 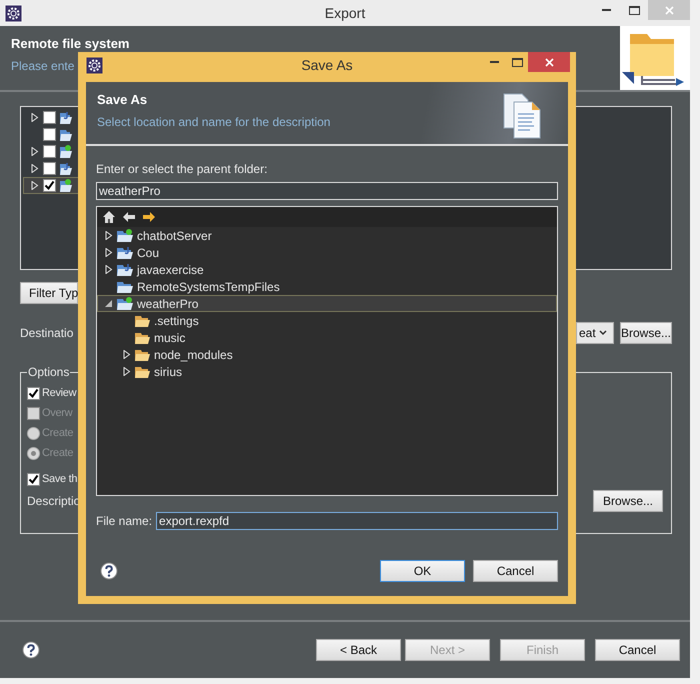 I want to click on parent-folder-field: weatherPro, so click(x=327, y=191).